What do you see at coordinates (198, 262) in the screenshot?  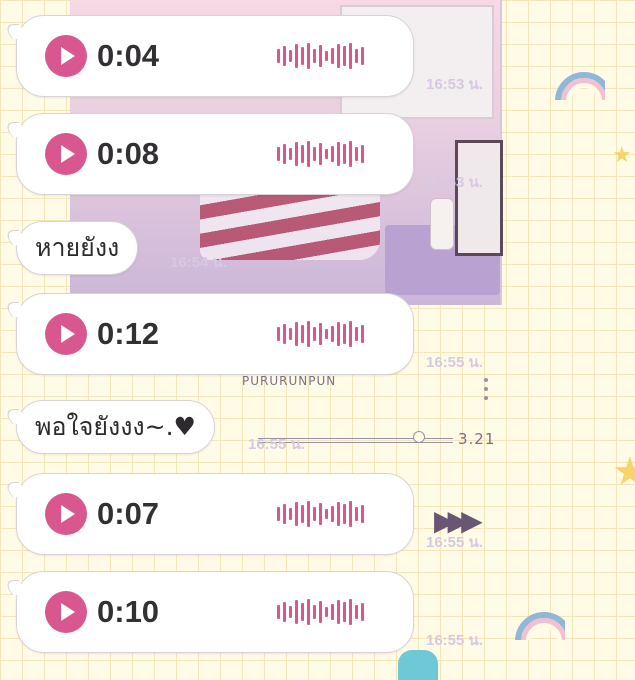 I see `message-time: 16:54 น.` at bounding box center [198, 262].